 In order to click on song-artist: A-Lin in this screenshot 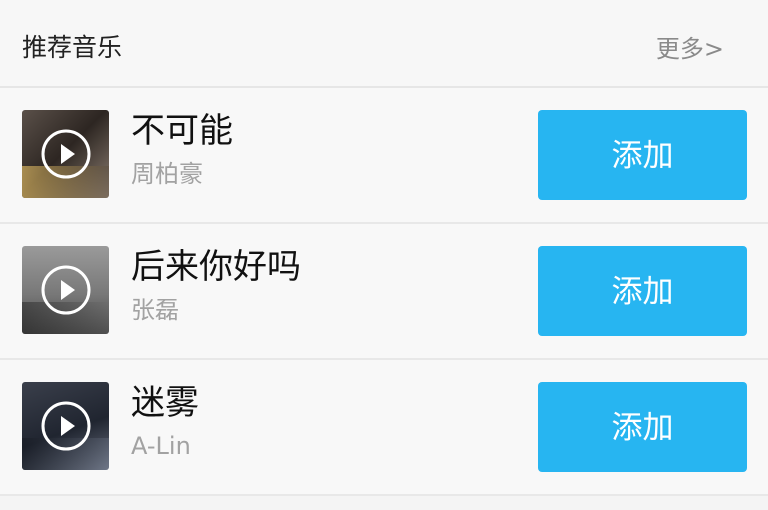, I will do `click(161, 446)`.